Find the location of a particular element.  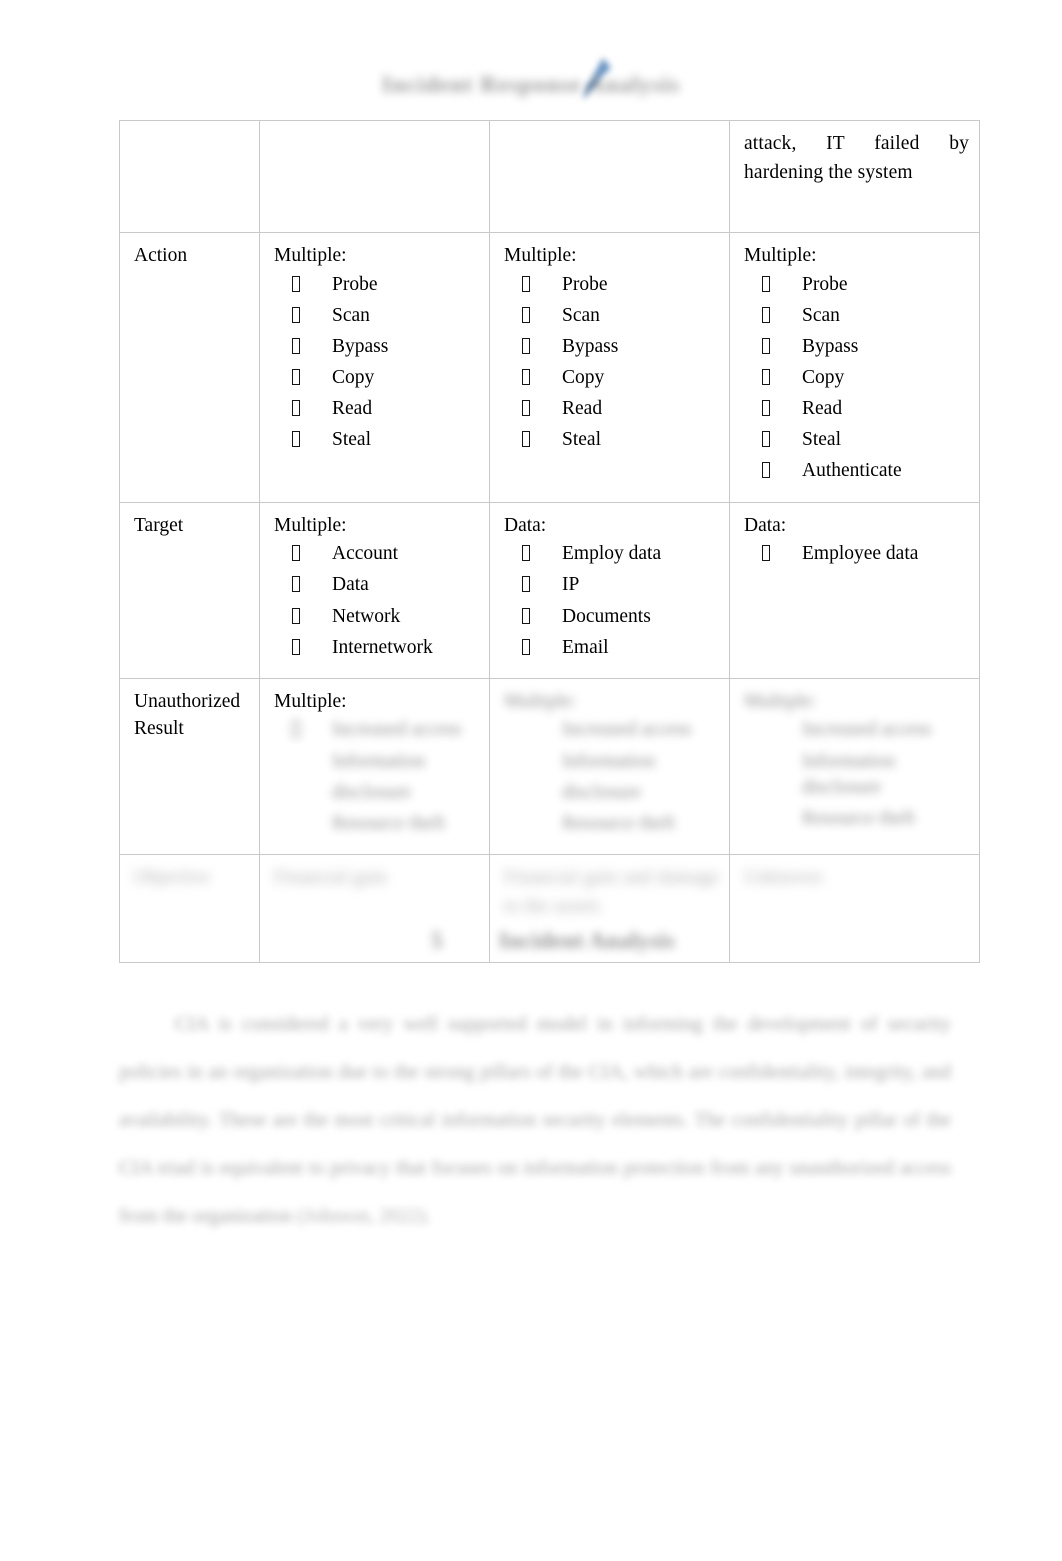

document-running-header: Incident Response Analysis is located at coordinates (531, 85).